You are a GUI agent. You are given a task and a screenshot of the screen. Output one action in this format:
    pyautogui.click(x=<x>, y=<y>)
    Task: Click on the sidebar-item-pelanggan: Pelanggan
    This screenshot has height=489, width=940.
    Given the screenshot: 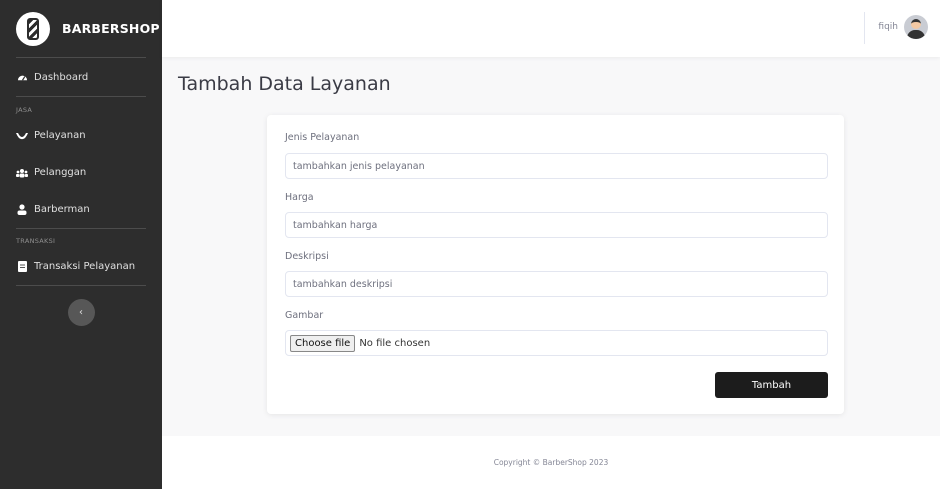 What is the action you would take?
    pyautogui.click(x=81, y=172)
    